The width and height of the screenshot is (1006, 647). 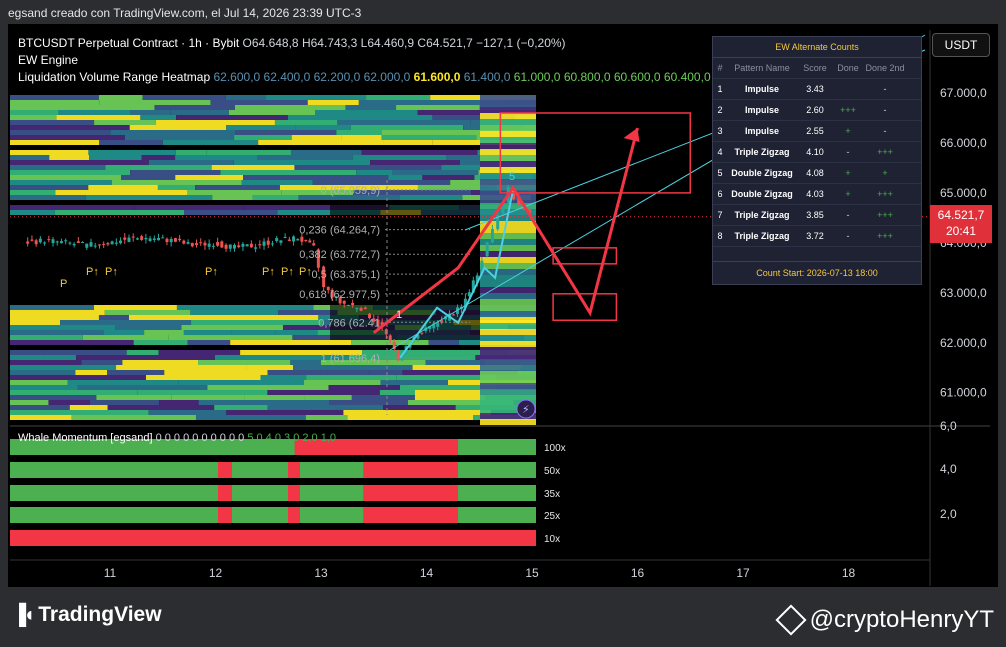 What do you see at coordinates (128, 43) in the screenshot?
I see `symbol-name: BTCUSDT Perpetual Contract · 1h · Bybit` at bounding box center [128, 43].